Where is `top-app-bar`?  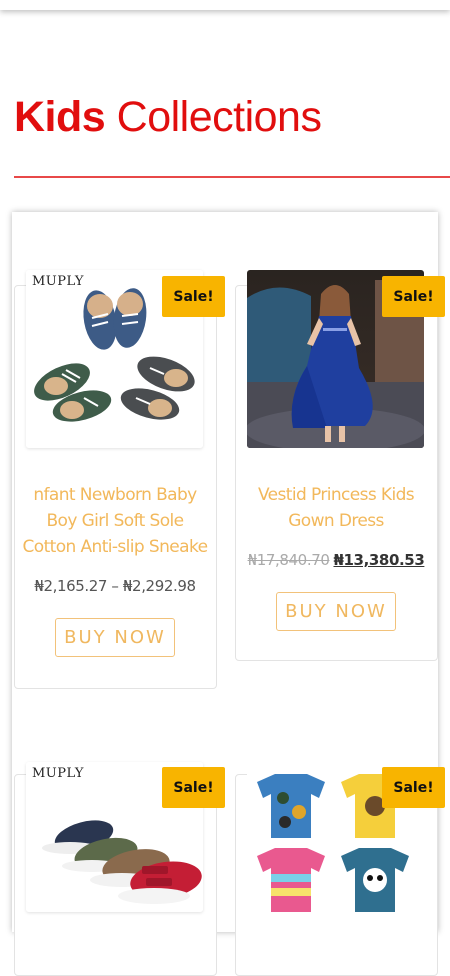
top-app-bar is located at coordinates (225, 5).